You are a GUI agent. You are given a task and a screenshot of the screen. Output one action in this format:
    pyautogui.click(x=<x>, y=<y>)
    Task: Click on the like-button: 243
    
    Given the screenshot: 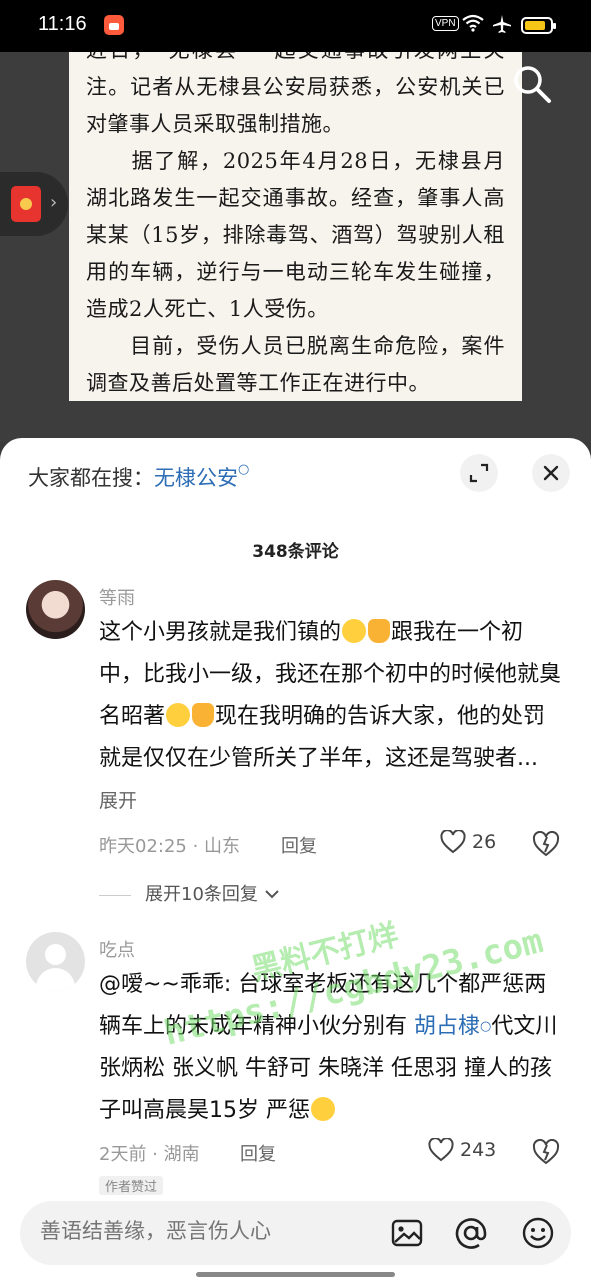 What is the action you would take?
    pyautogui.click(x=462, y=1149)
    